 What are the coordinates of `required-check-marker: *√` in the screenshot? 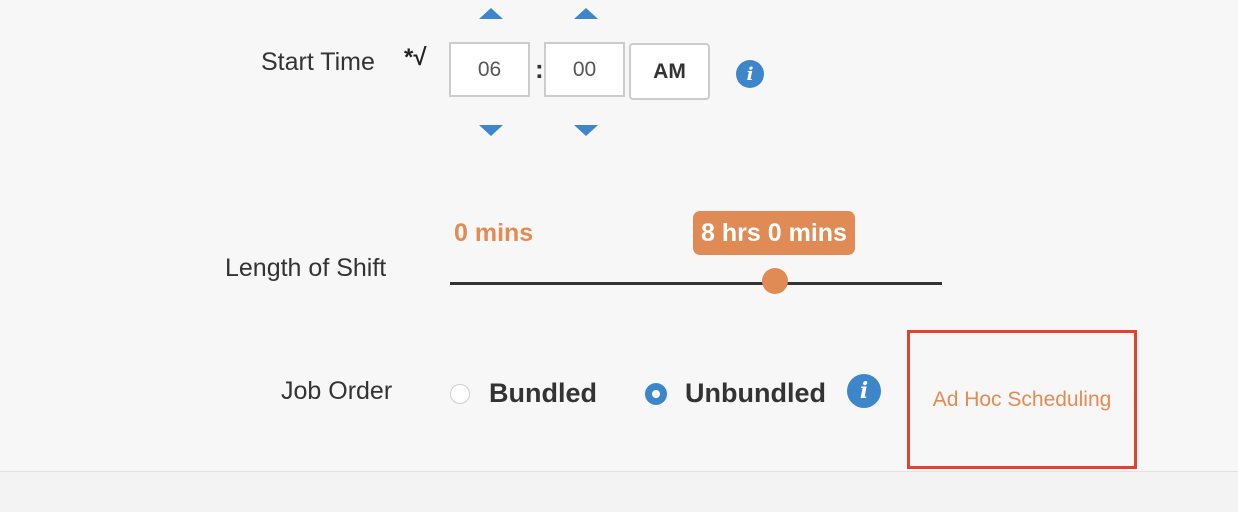 It's located at (415, 57).